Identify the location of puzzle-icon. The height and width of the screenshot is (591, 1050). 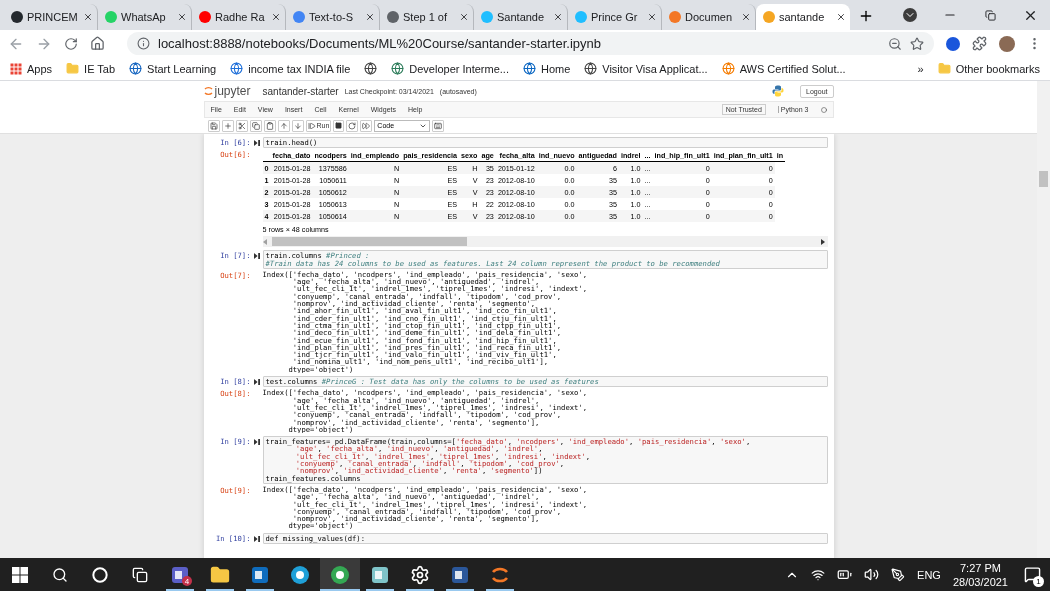
(979, 43).